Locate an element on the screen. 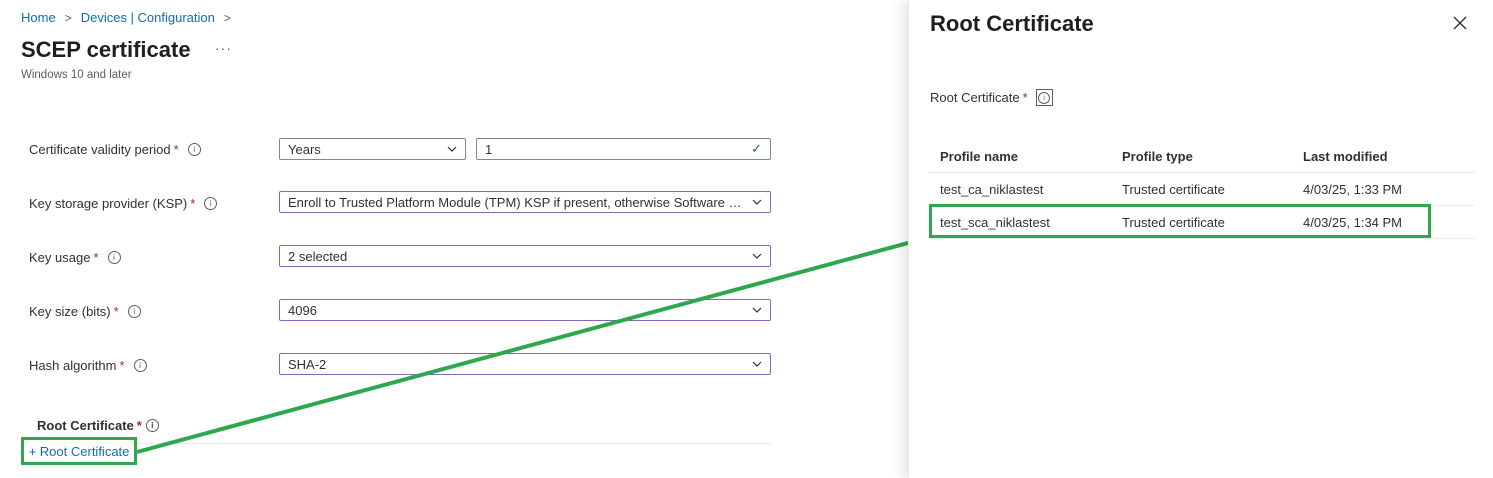 The width and height of the screenshot is (1493, 478). column-header-last-modified: Last modified is located at coordinates (1345, 156).